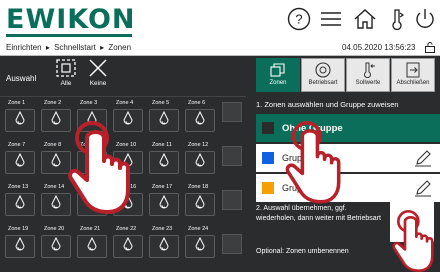 This screenshot has width=440, height=272. I want to click on breadcrumb: Einrichten ▸ Schnellstart ▸ Zonen, so click(69, 47).